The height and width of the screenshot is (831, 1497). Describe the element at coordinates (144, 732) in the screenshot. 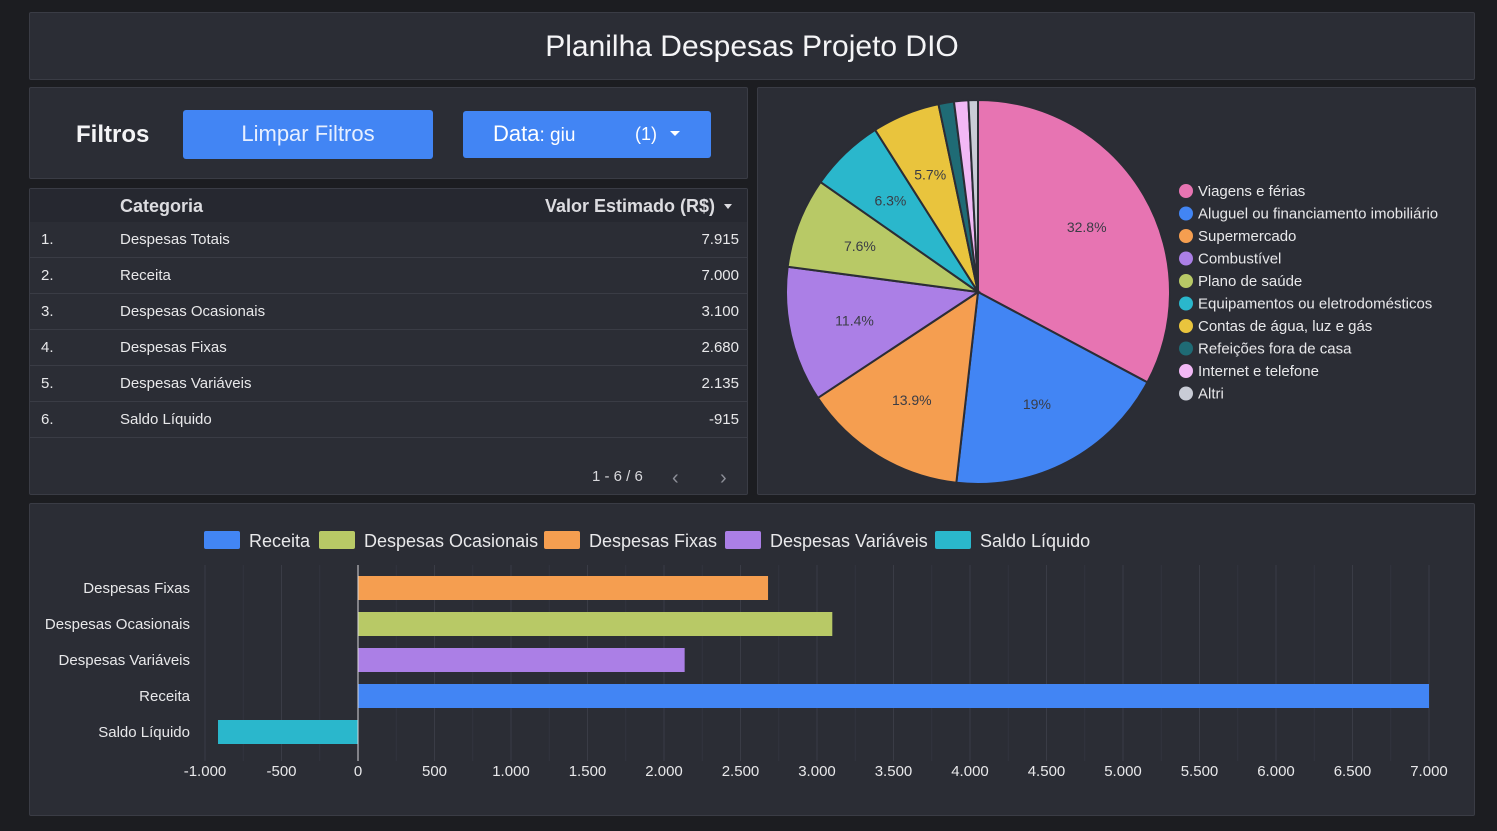

I see `category-label: Saldo Líquido` at that location.